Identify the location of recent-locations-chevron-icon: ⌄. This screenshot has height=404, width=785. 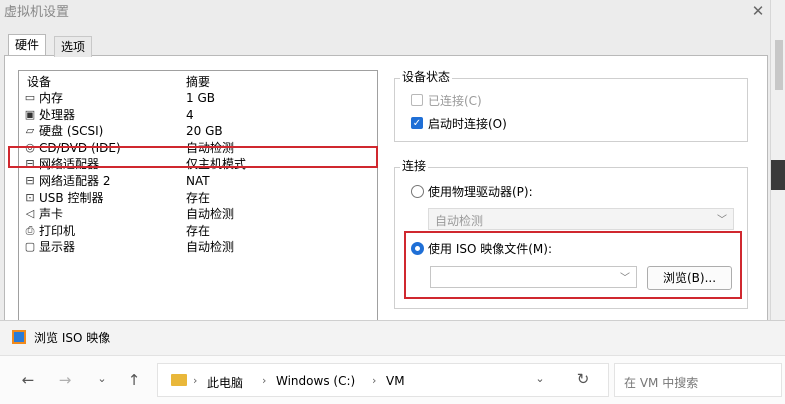
(102, 378).